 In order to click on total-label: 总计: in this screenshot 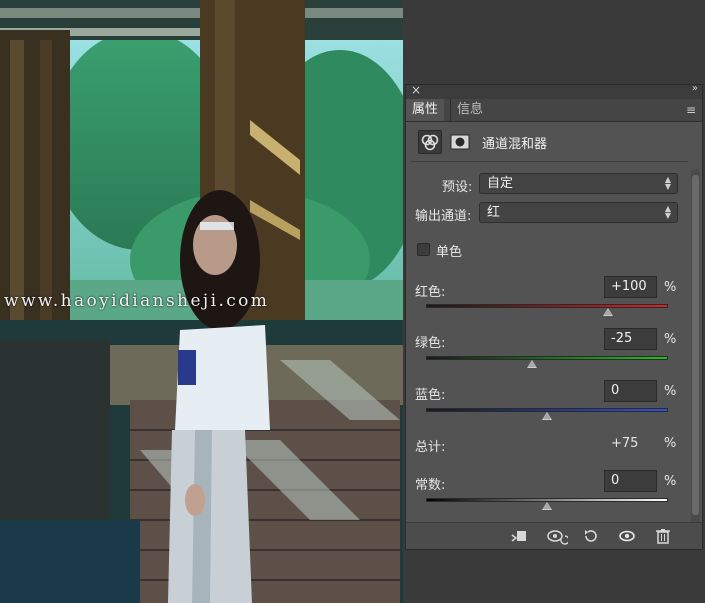, I will do `click(430, 447)`.